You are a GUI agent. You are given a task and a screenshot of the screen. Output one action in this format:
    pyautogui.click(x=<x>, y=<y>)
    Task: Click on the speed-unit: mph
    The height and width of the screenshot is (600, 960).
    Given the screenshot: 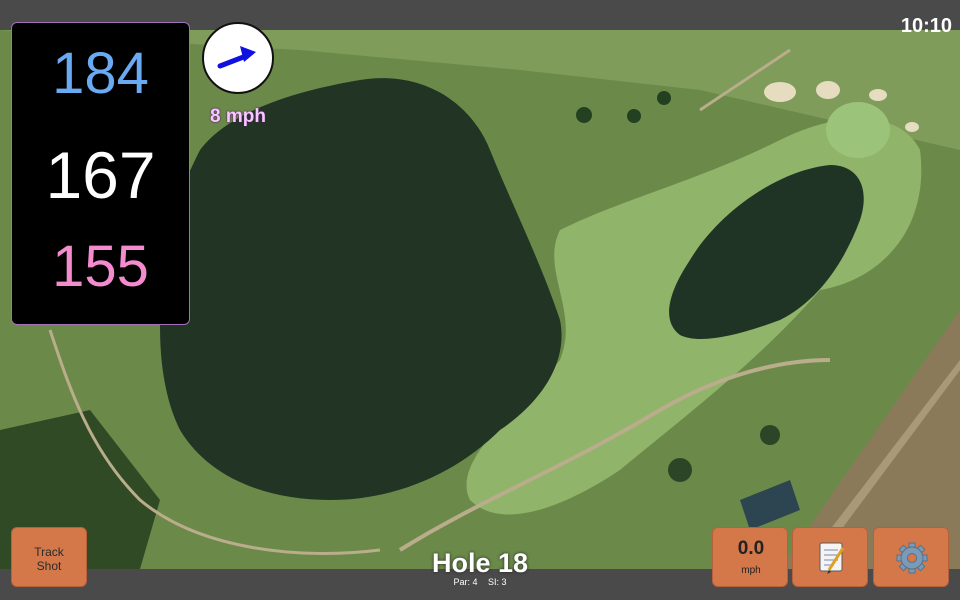 What is the action you would take?
    pyautogui.click(x=751, y=570)
    